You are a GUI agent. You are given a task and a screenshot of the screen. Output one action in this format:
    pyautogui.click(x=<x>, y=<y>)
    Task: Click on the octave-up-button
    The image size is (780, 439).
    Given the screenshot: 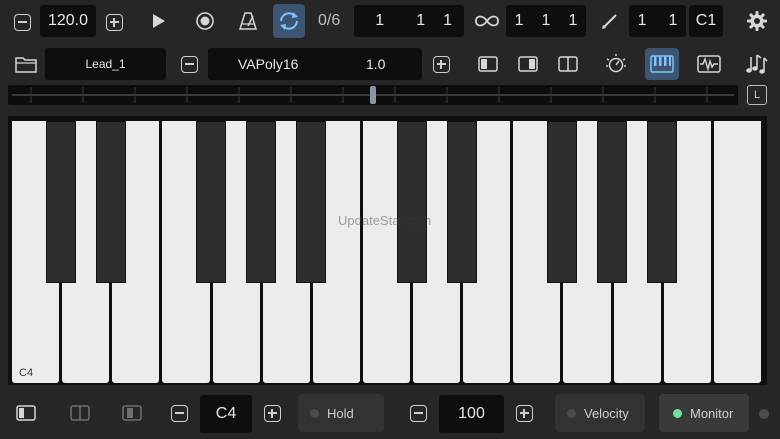 What is the action you would take?
    pyautogui.click(x=272, y=413)
    